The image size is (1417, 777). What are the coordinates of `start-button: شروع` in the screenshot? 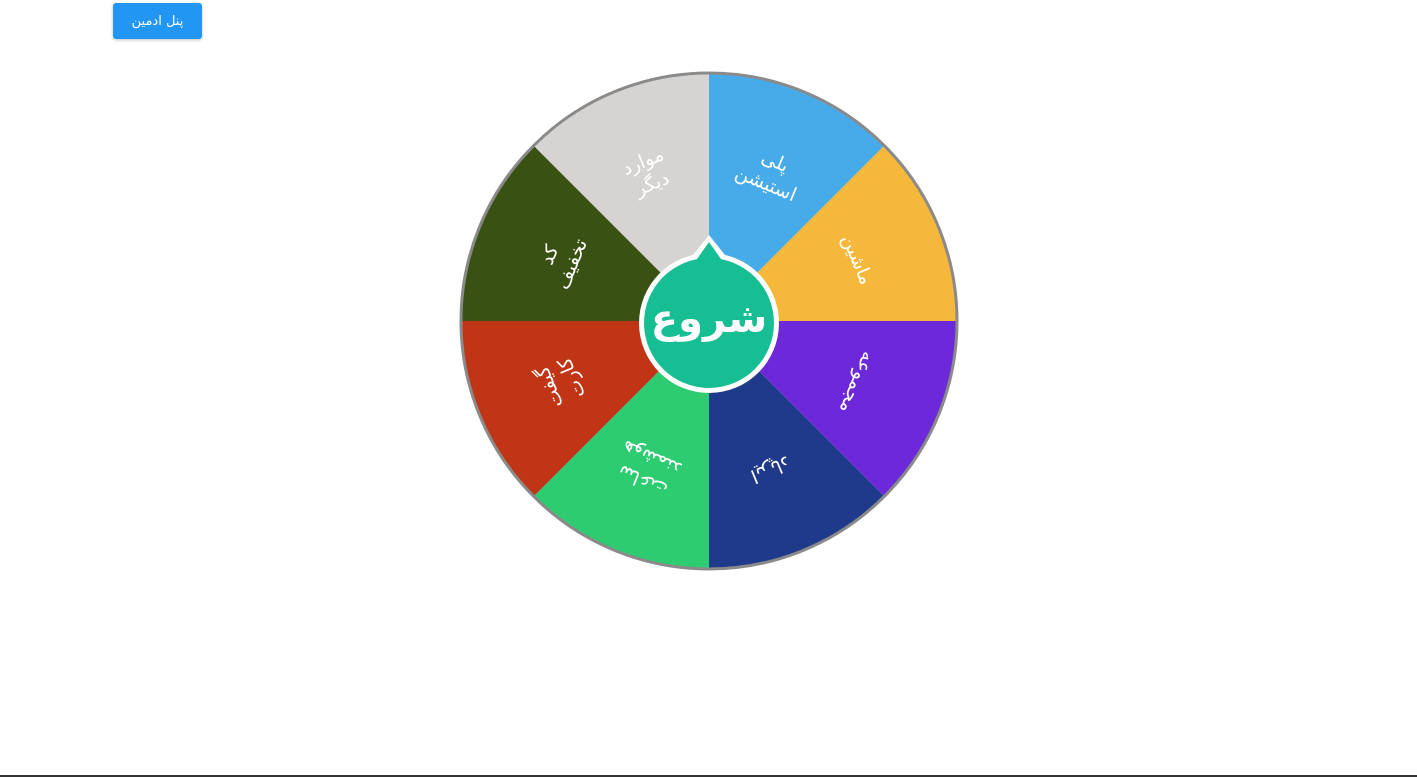 It's located at (709, 314).